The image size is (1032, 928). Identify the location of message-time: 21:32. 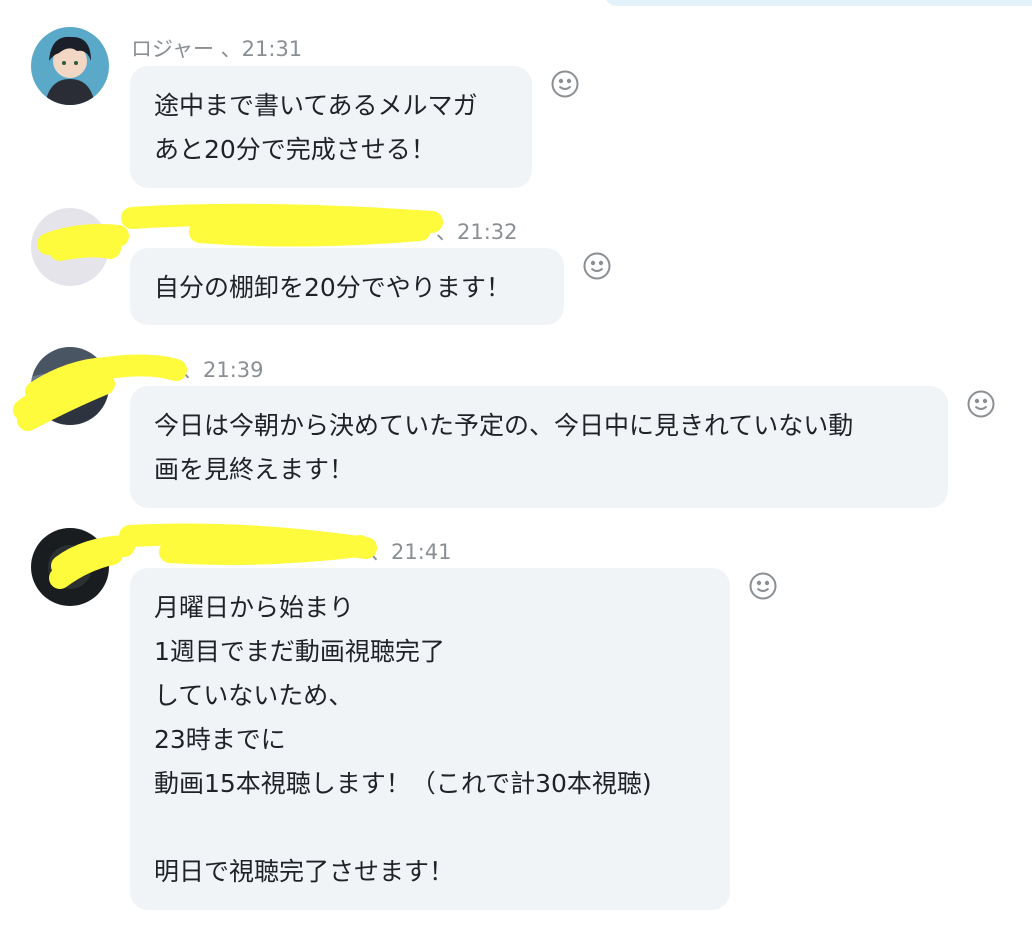
(487, 232).